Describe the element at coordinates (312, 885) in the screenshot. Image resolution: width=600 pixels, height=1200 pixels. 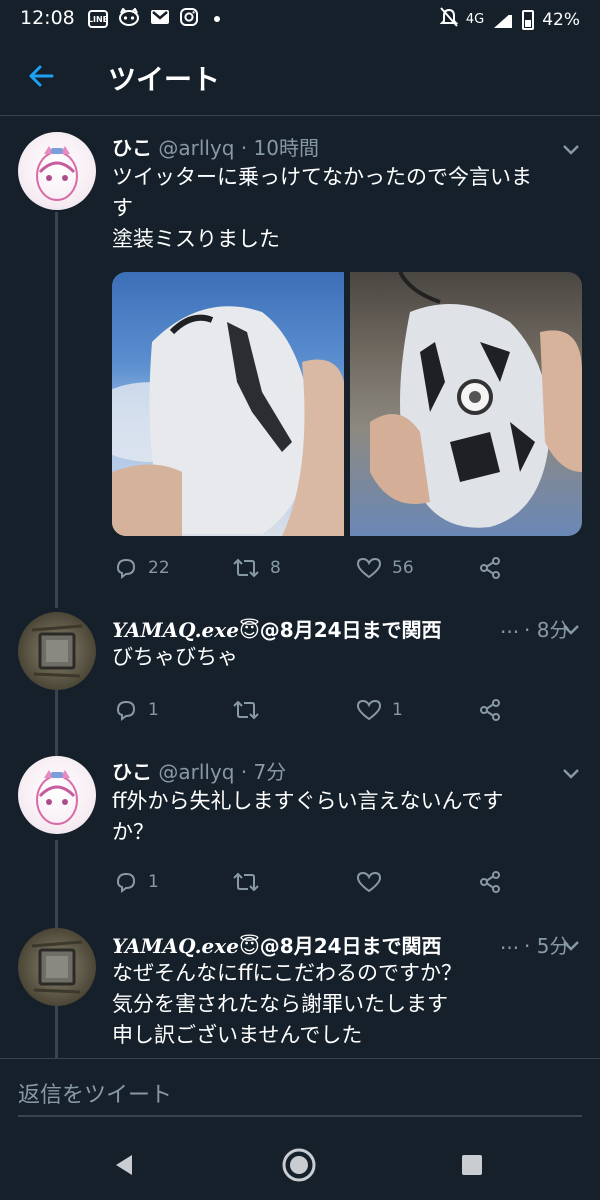
I see `tweet-actions: 1` at that location.